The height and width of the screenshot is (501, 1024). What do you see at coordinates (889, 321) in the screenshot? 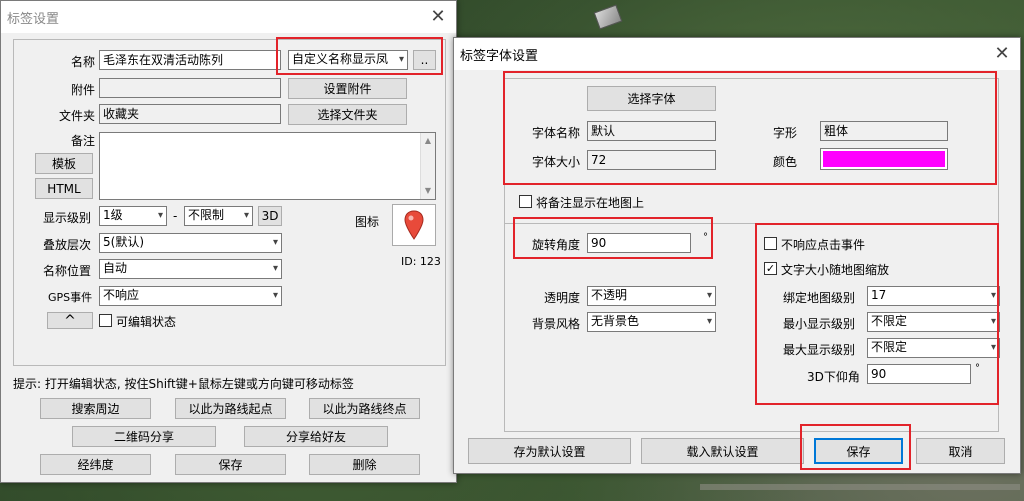
I see `min-level-value: 不限定` at bounding box center [889, 321].